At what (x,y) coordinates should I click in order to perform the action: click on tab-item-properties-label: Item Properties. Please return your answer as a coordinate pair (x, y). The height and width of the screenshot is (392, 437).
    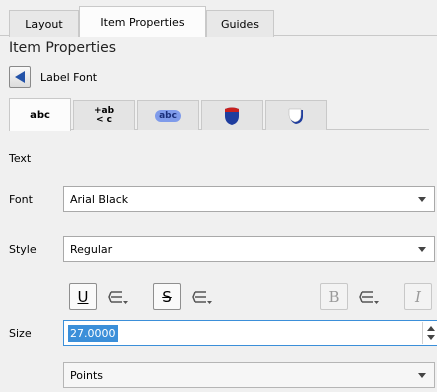
    Looking at the image, I should click on (142, 22).